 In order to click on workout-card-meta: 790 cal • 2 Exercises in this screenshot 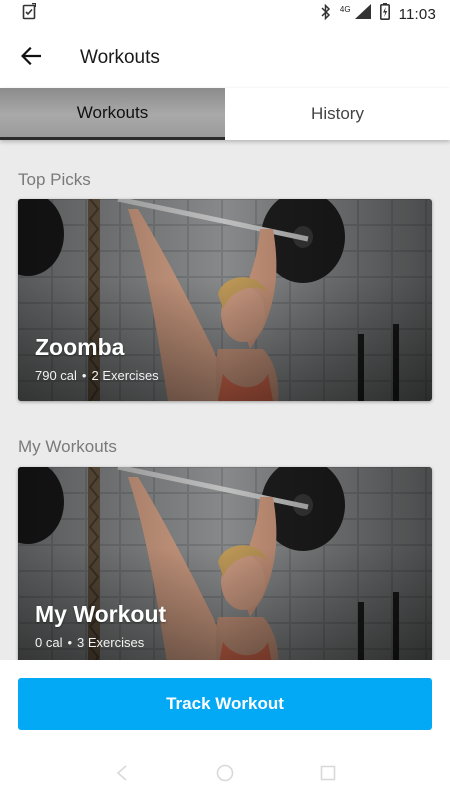, I will do `click(97, 375)`.